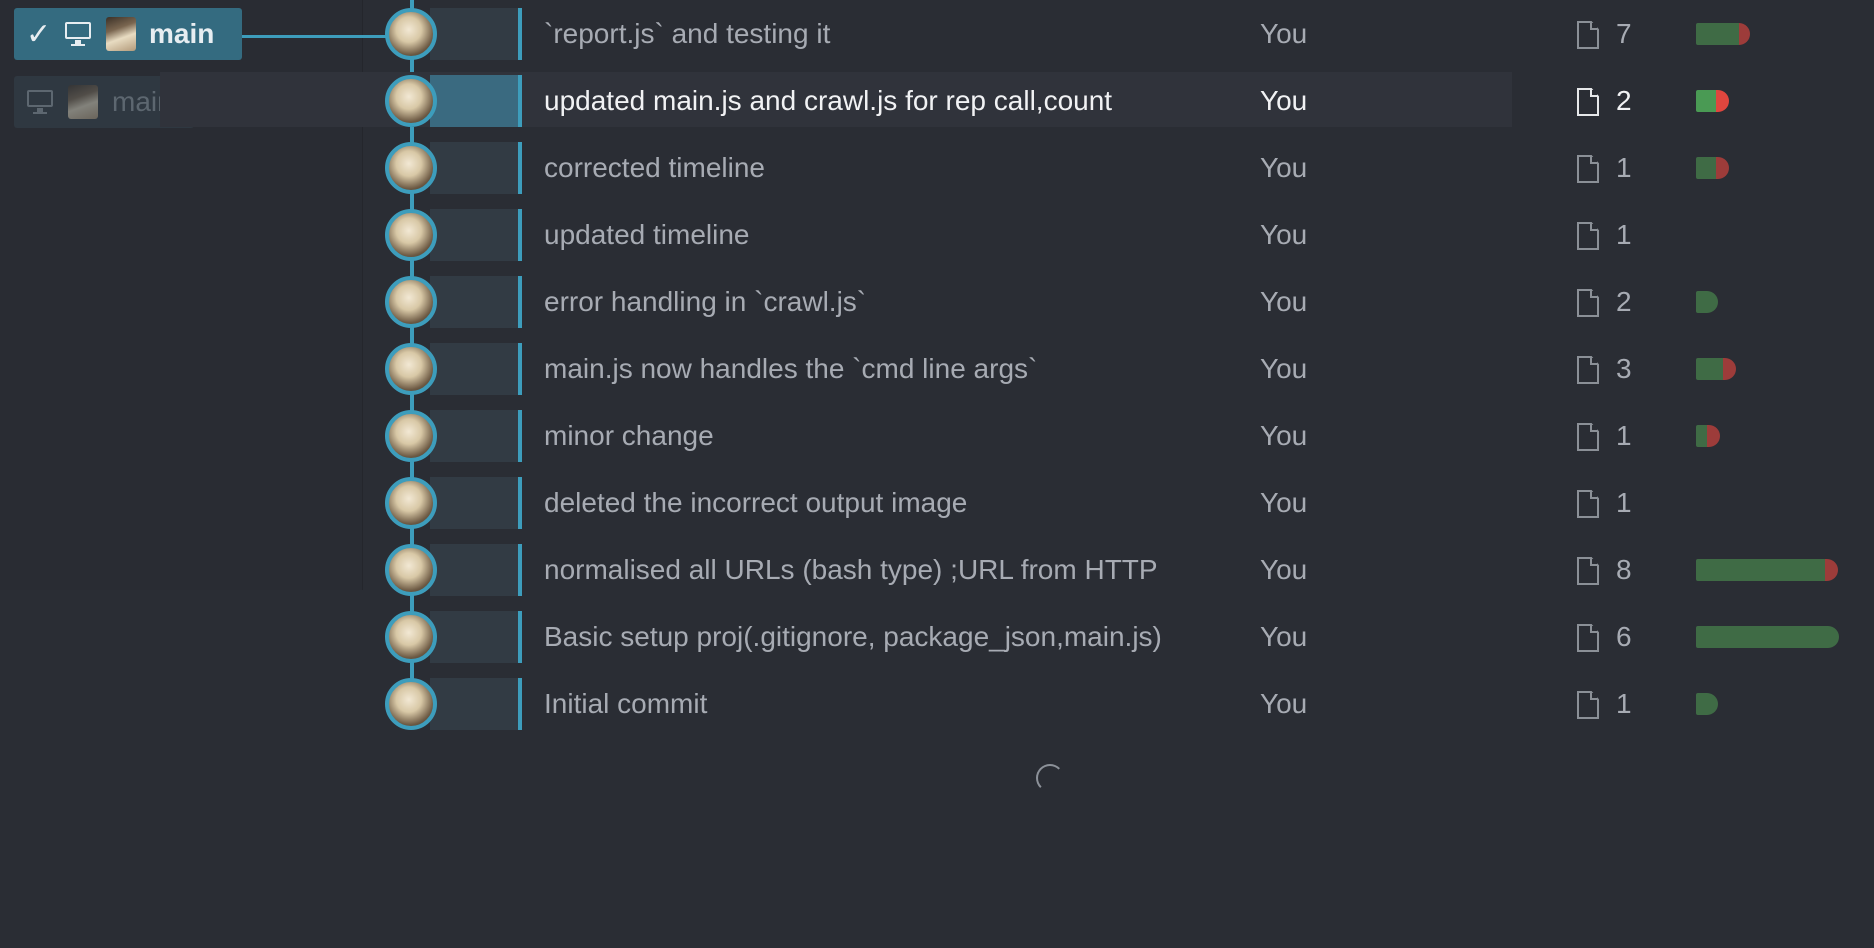 The width and height of the screenshot is (1874, 948). What do you see at coordinates (1624, 569) in the screenshot?
I see `changed-files-count: 8` at bounding box center [1624, 569].